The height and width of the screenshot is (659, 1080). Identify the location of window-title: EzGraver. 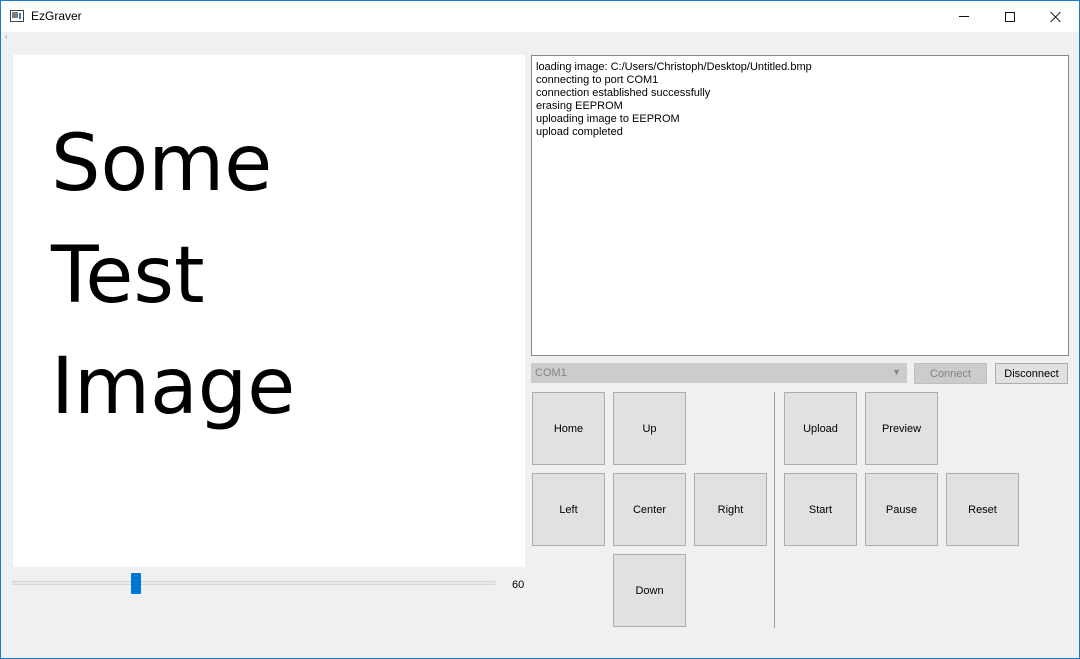
(56, 16).